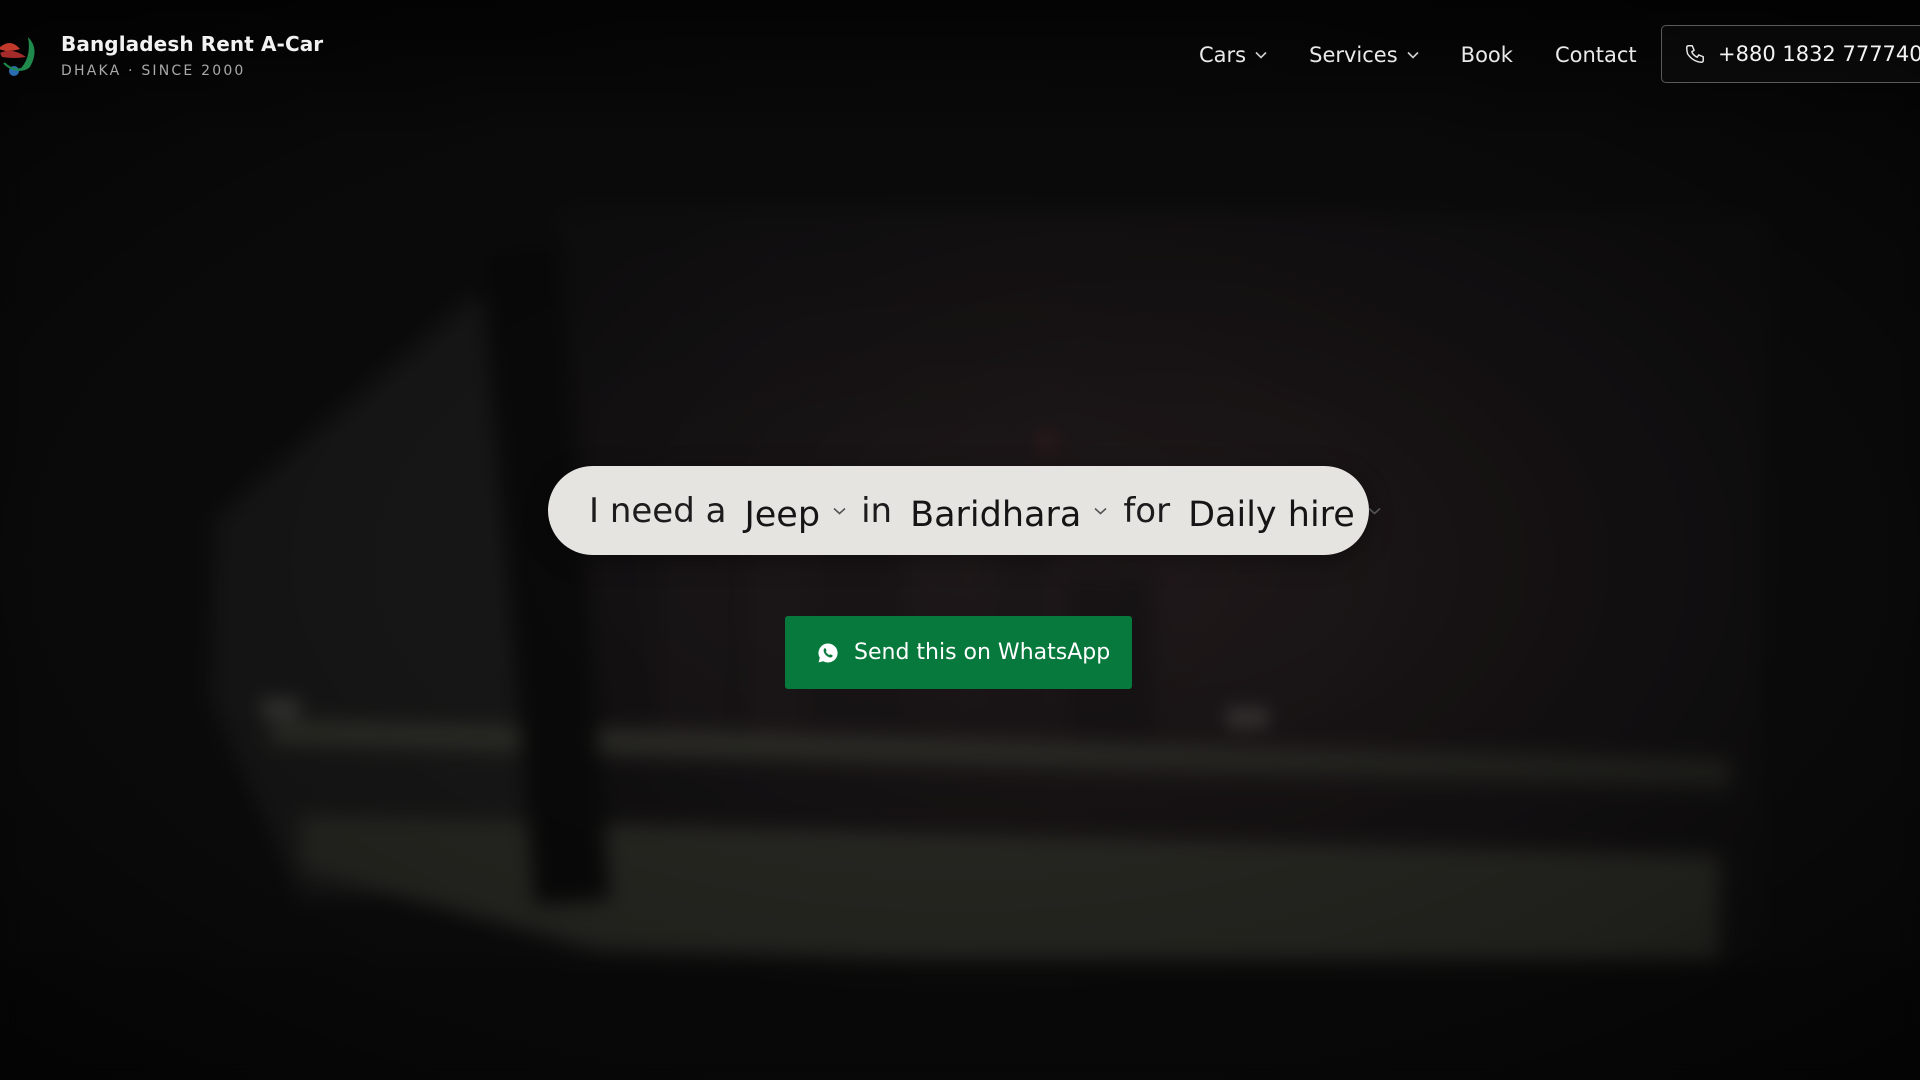  I want to click on brand-name: Bangladesh Rent A-Car, so click(192, 43).